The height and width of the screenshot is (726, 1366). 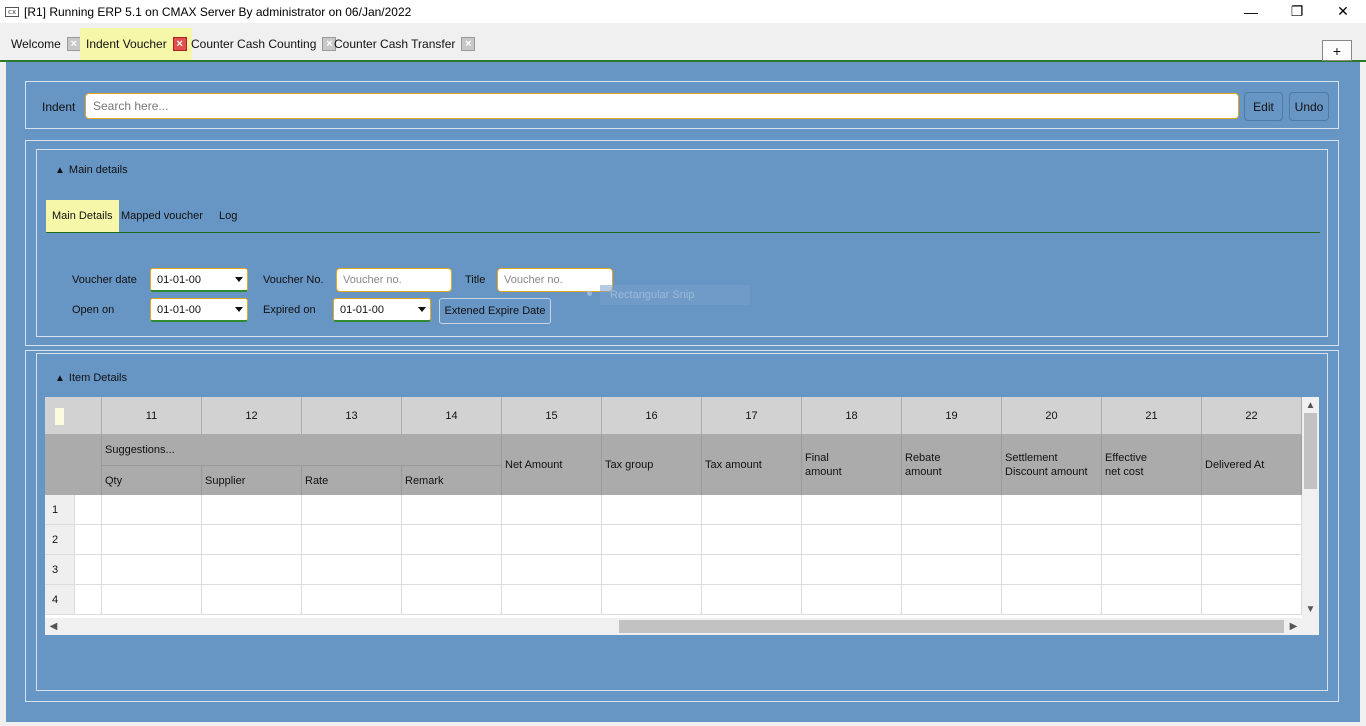 I want to click on column-number-header: 20, so click(x=1052, y=416).